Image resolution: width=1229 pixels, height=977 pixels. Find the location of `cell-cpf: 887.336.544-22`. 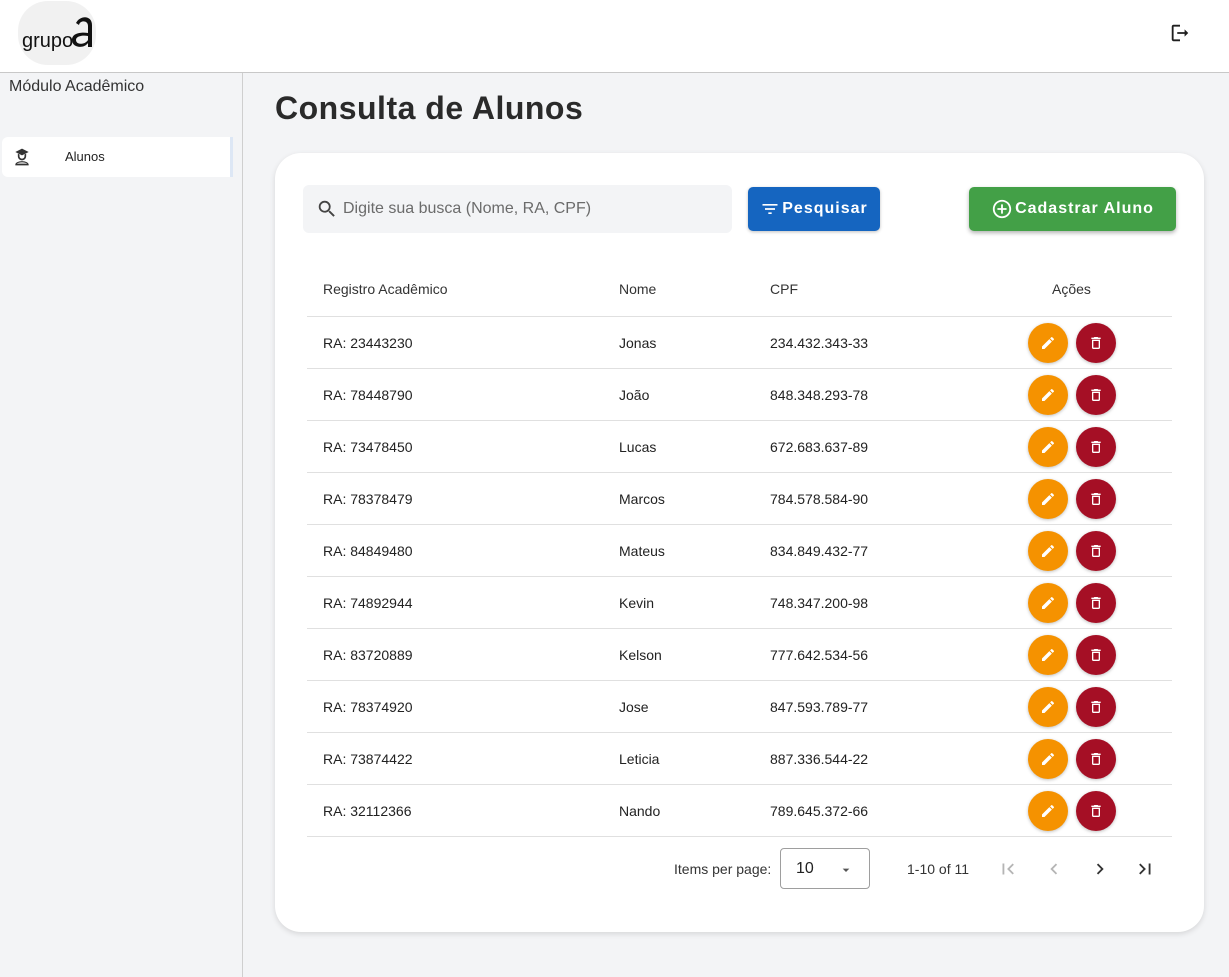

cell-cpf: 887.336.544-22 is located at coordinates (819, 759).